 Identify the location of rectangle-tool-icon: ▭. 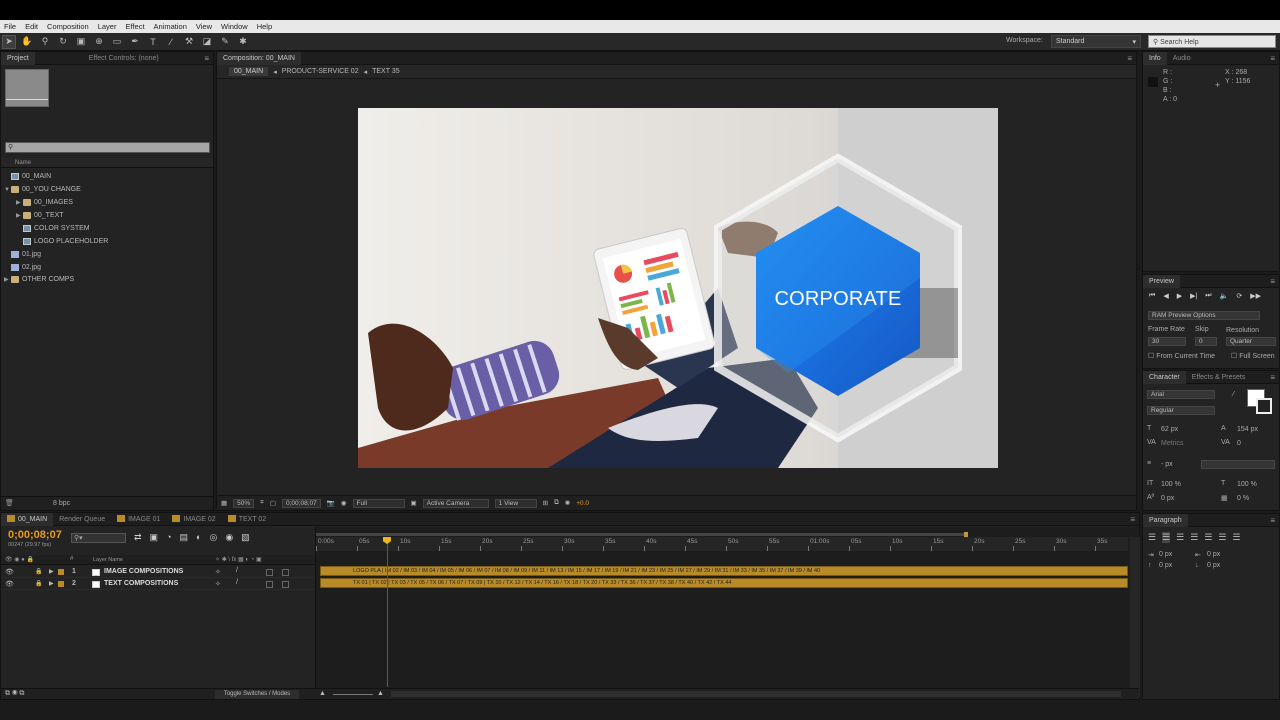
(117, 42).